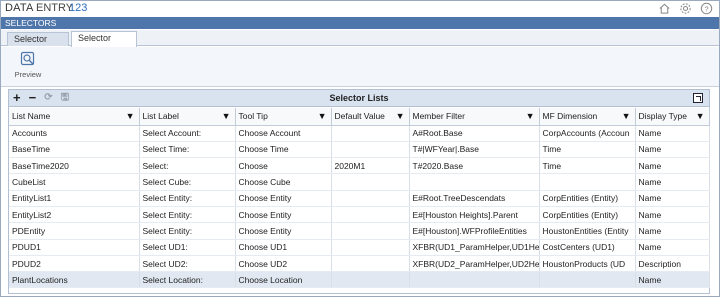 The height and width of the screenshot is (297, 720). I want to click on column-header: Member Filter ▼, so click(474, 117).